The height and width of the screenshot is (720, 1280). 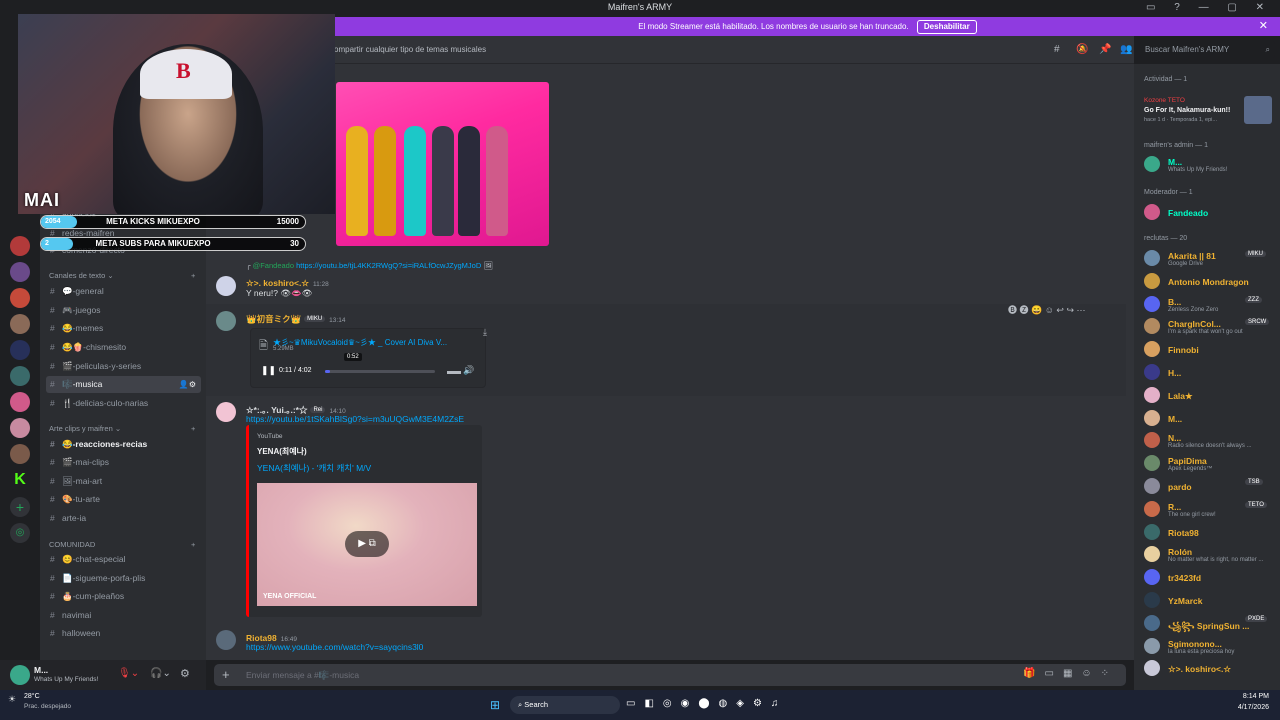 I want to click on channel-memes: # 😂-memes, so click(x=123, y=328).